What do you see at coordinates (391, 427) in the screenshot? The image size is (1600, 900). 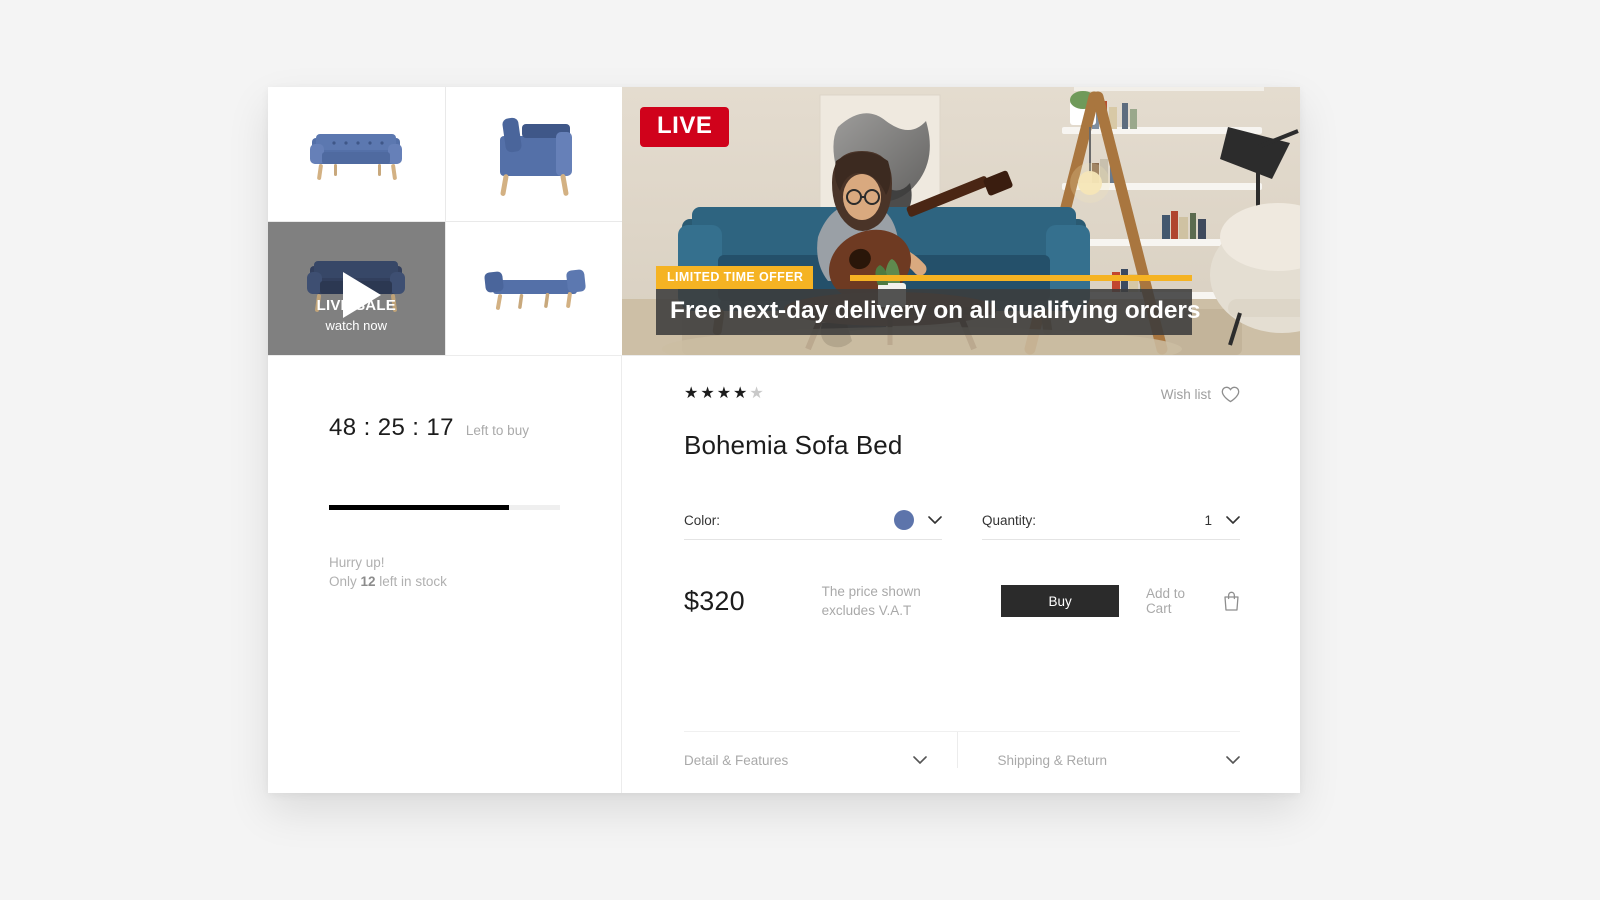 I see `countdown-timer: 48 : 25 : 17` at bounding box center [391, 427].